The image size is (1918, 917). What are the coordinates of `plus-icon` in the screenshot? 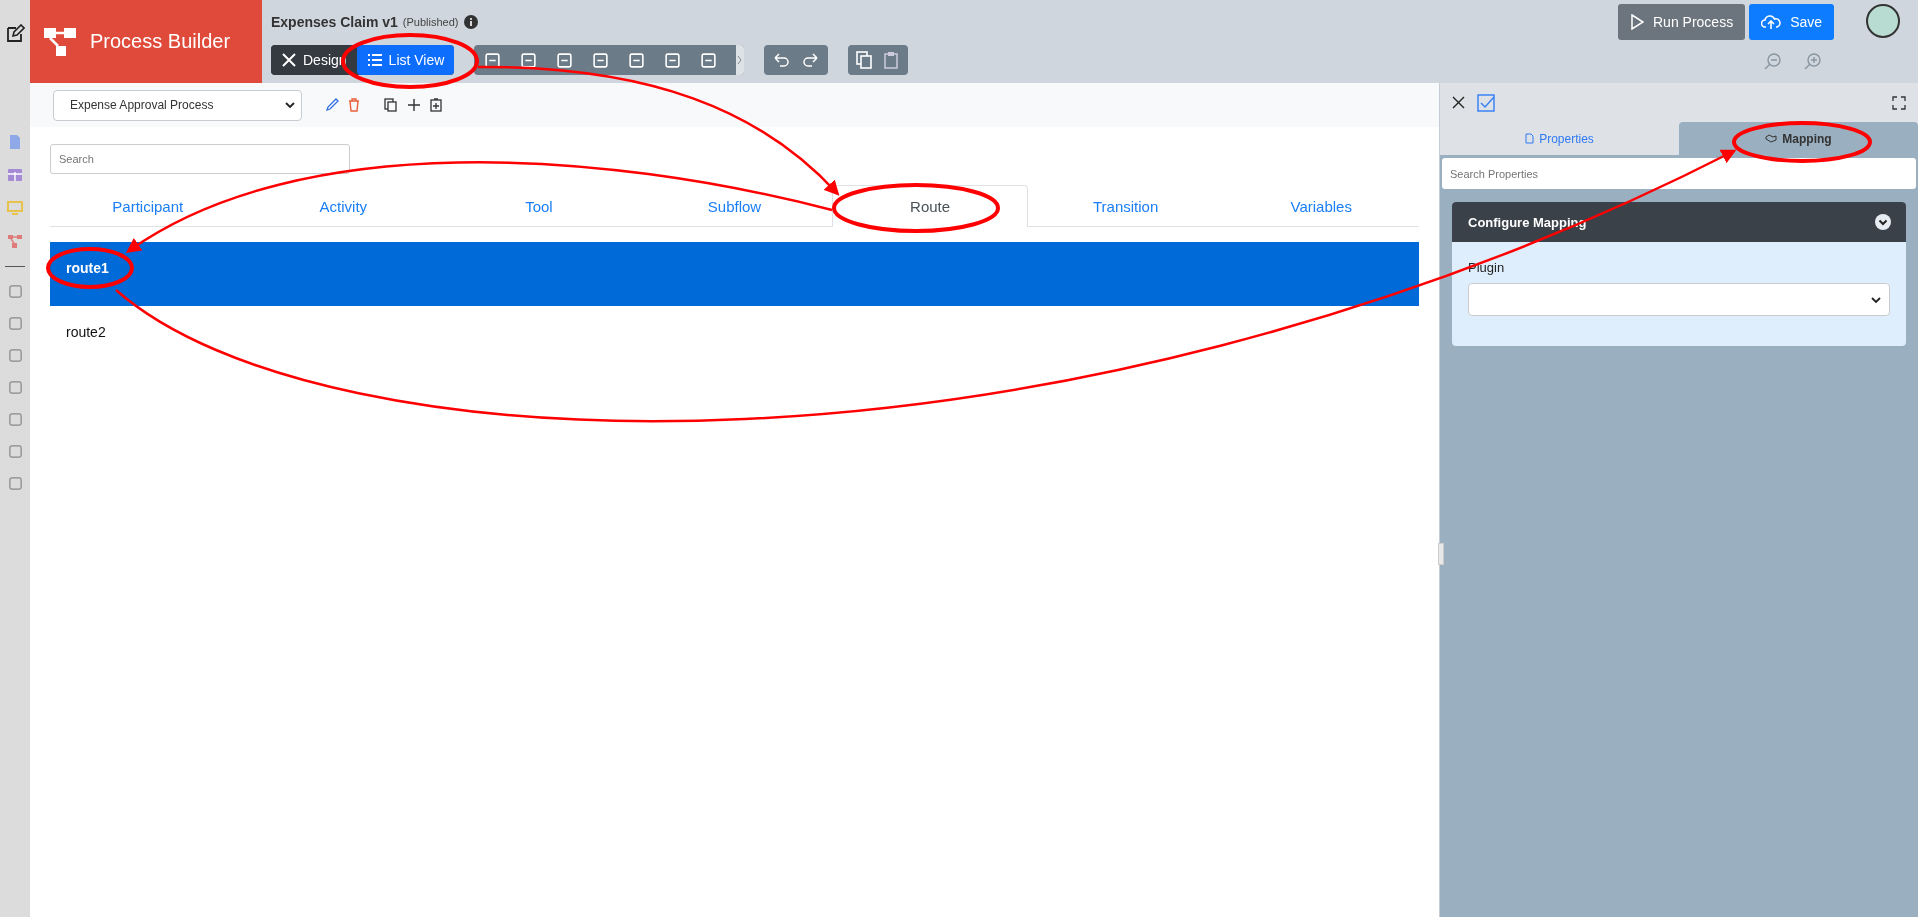 It's located at (414, 105).